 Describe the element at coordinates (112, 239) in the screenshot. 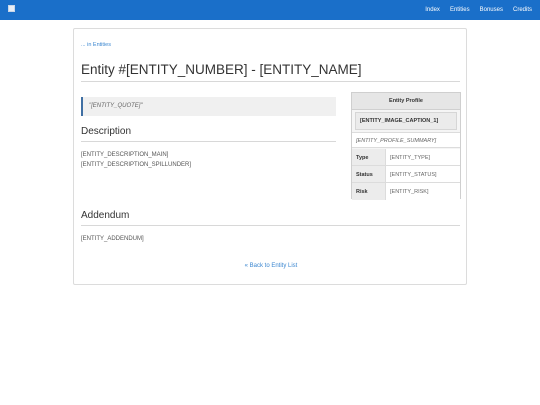

I see `addendum-text: [ENTITY_ADDENDUM]` at that location.